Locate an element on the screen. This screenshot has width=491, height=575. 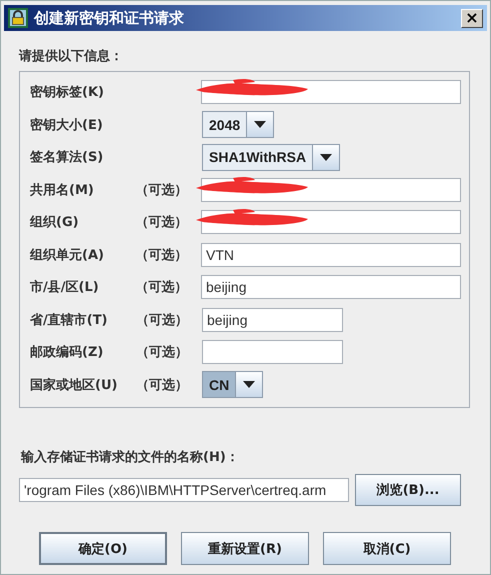
field-label: 国家或地区(U) is located at coordinates (74, 385).